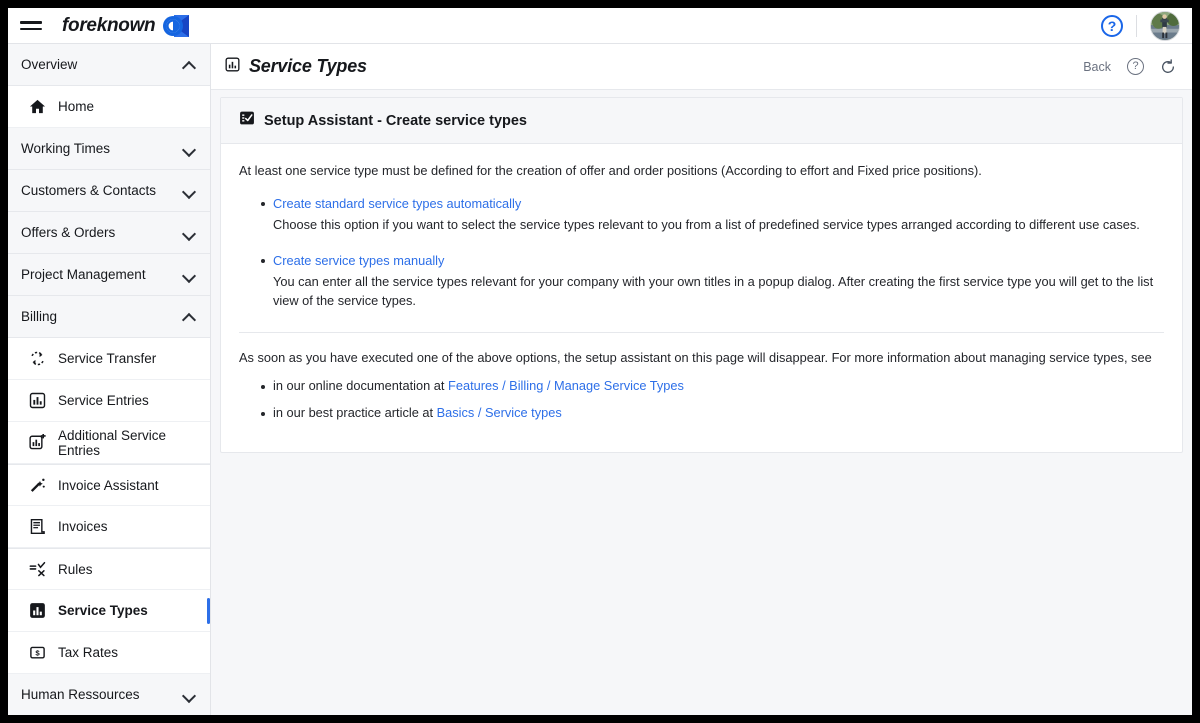 The width and height of the screenshot is (1200, 723). I want to click on sidebar-group-human-ressources: Human Ressources, so click(109, 694).